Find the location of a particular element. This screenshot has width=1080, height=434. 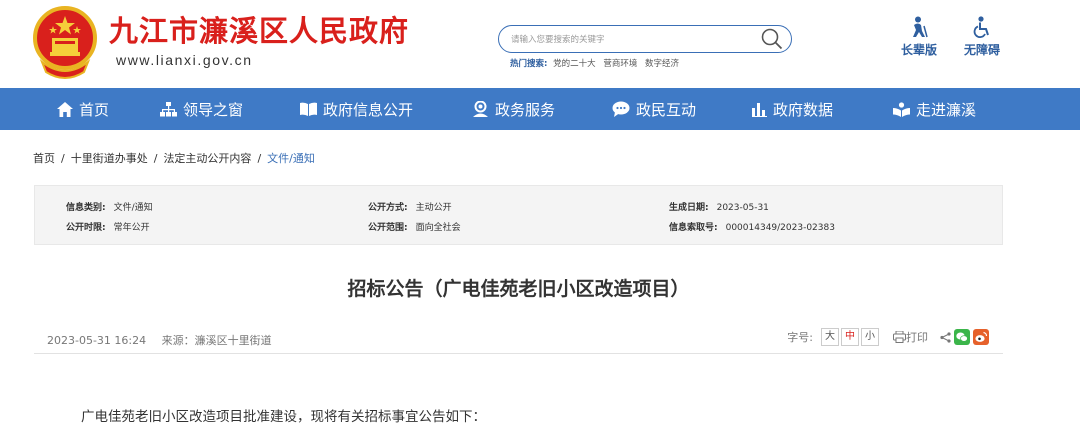

nav-item-services: 政务服务 is located at coordinates (513, 109).